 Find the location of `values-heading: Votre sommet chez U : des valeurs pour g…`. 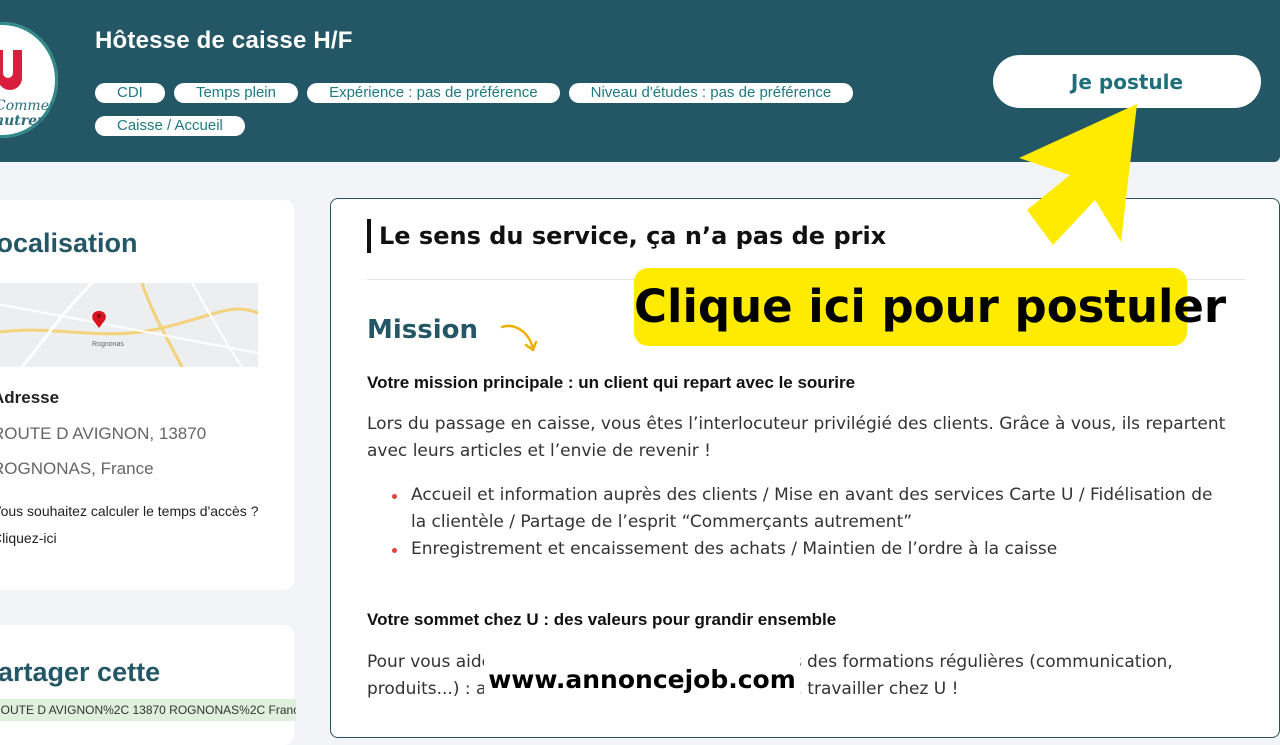

values-heading: Votre sommet chez U : des valeurs pour g… is located at coordinates (602, 619).